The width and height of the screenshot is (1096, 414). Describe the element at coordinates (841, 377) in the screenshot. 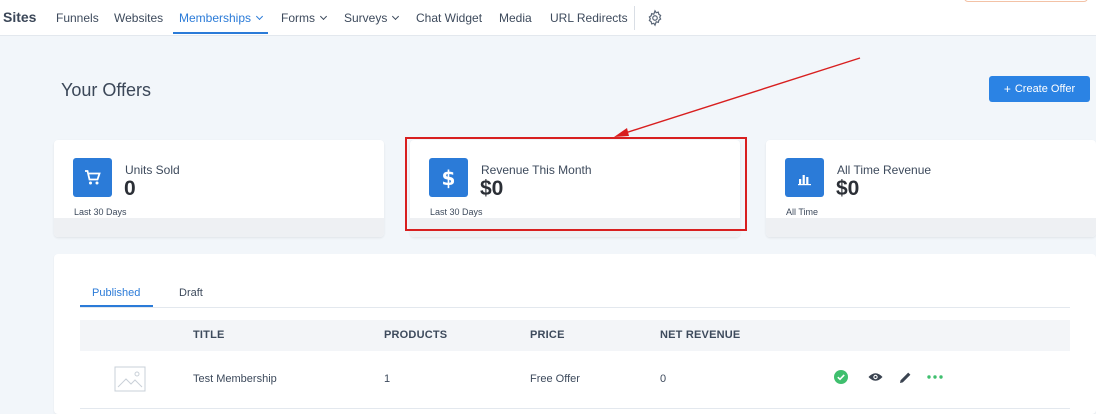

I see `check-circle-icon` at that location.